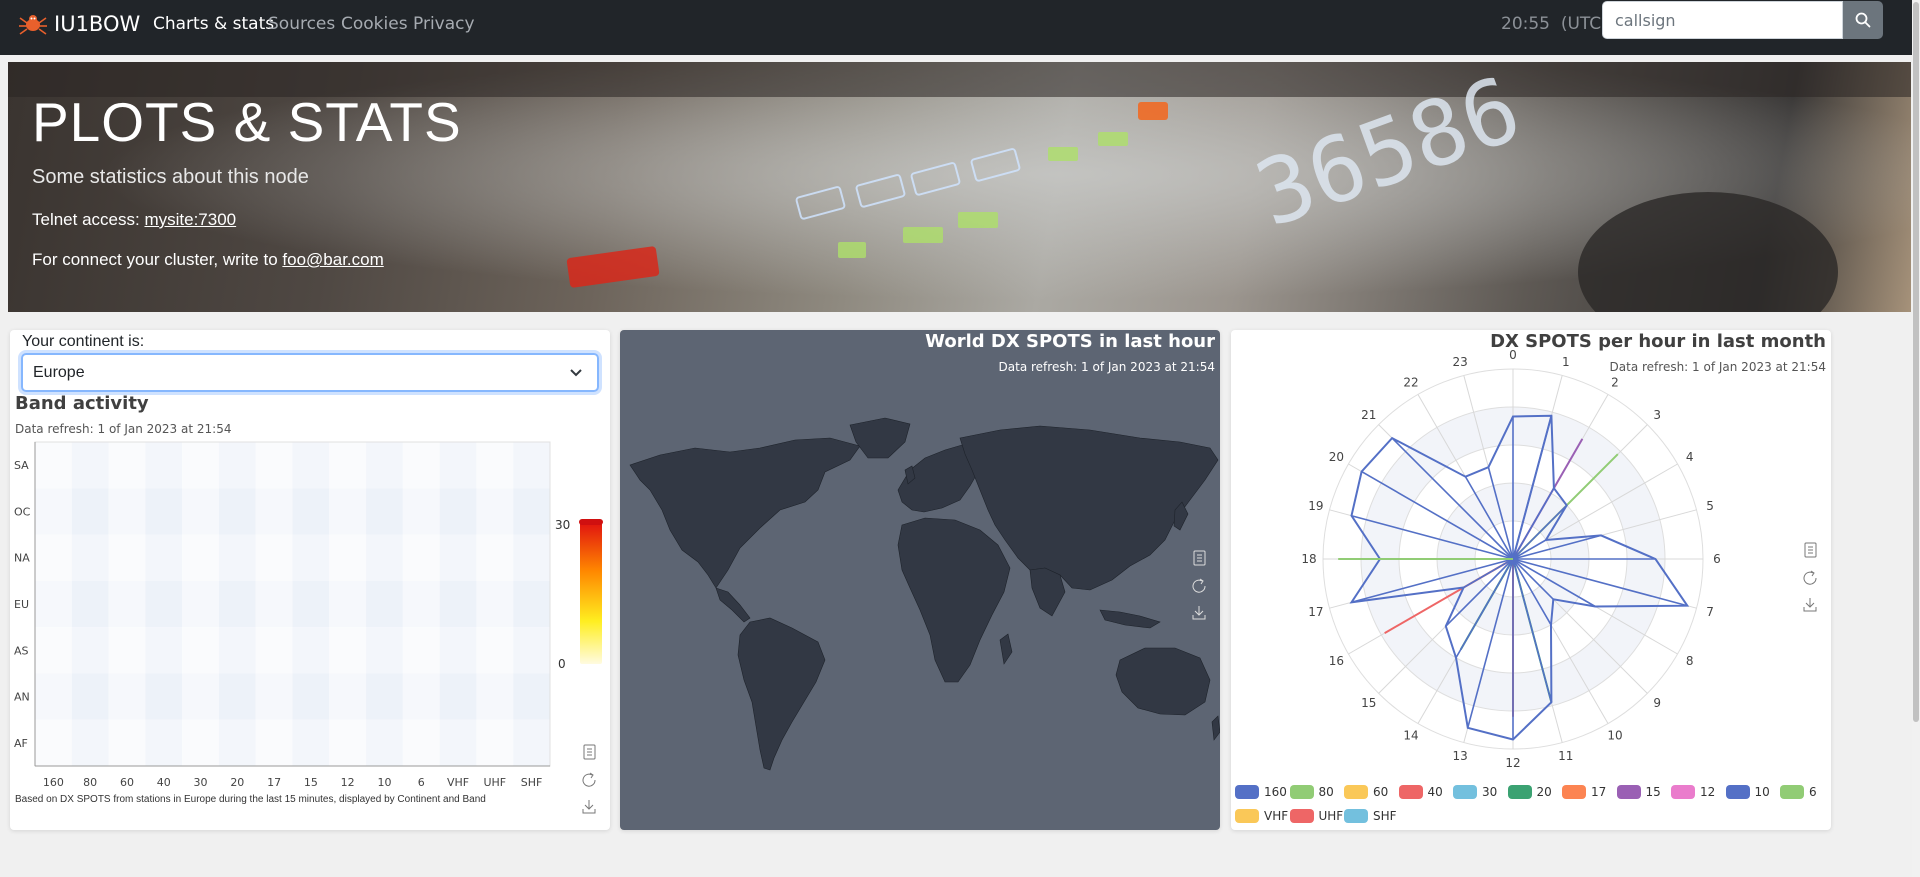  Describe the element at coordinates (213, 24) in the screenshot. I see `nav-charts-stats: Charts & stats` at that location.